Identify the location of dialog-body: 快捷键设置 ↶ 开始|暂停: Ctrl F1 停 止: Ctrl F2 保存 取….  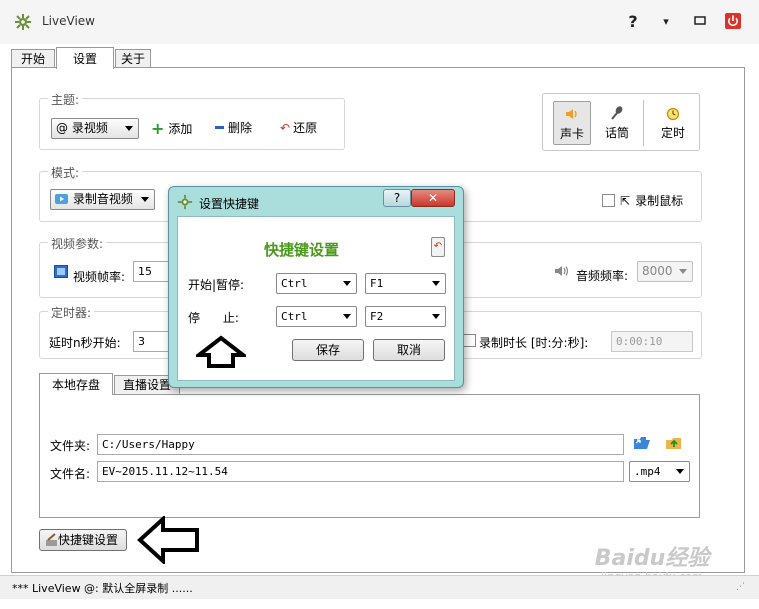
(316, 298).